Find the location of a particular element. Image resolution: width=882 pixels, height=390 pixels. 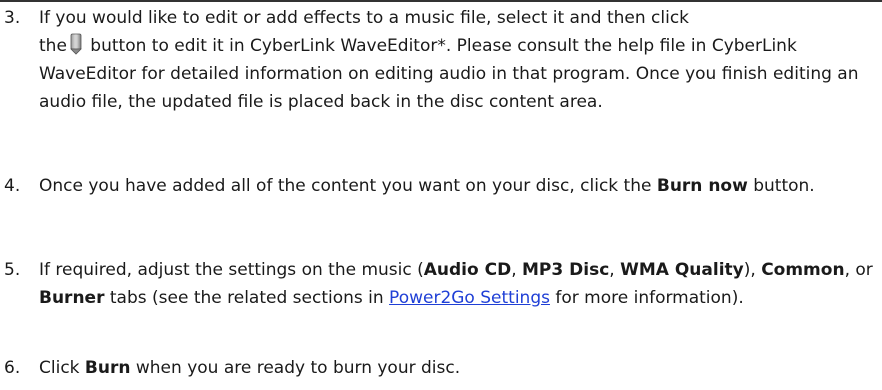

step-number: 6. is located at coordinates (12, 368).